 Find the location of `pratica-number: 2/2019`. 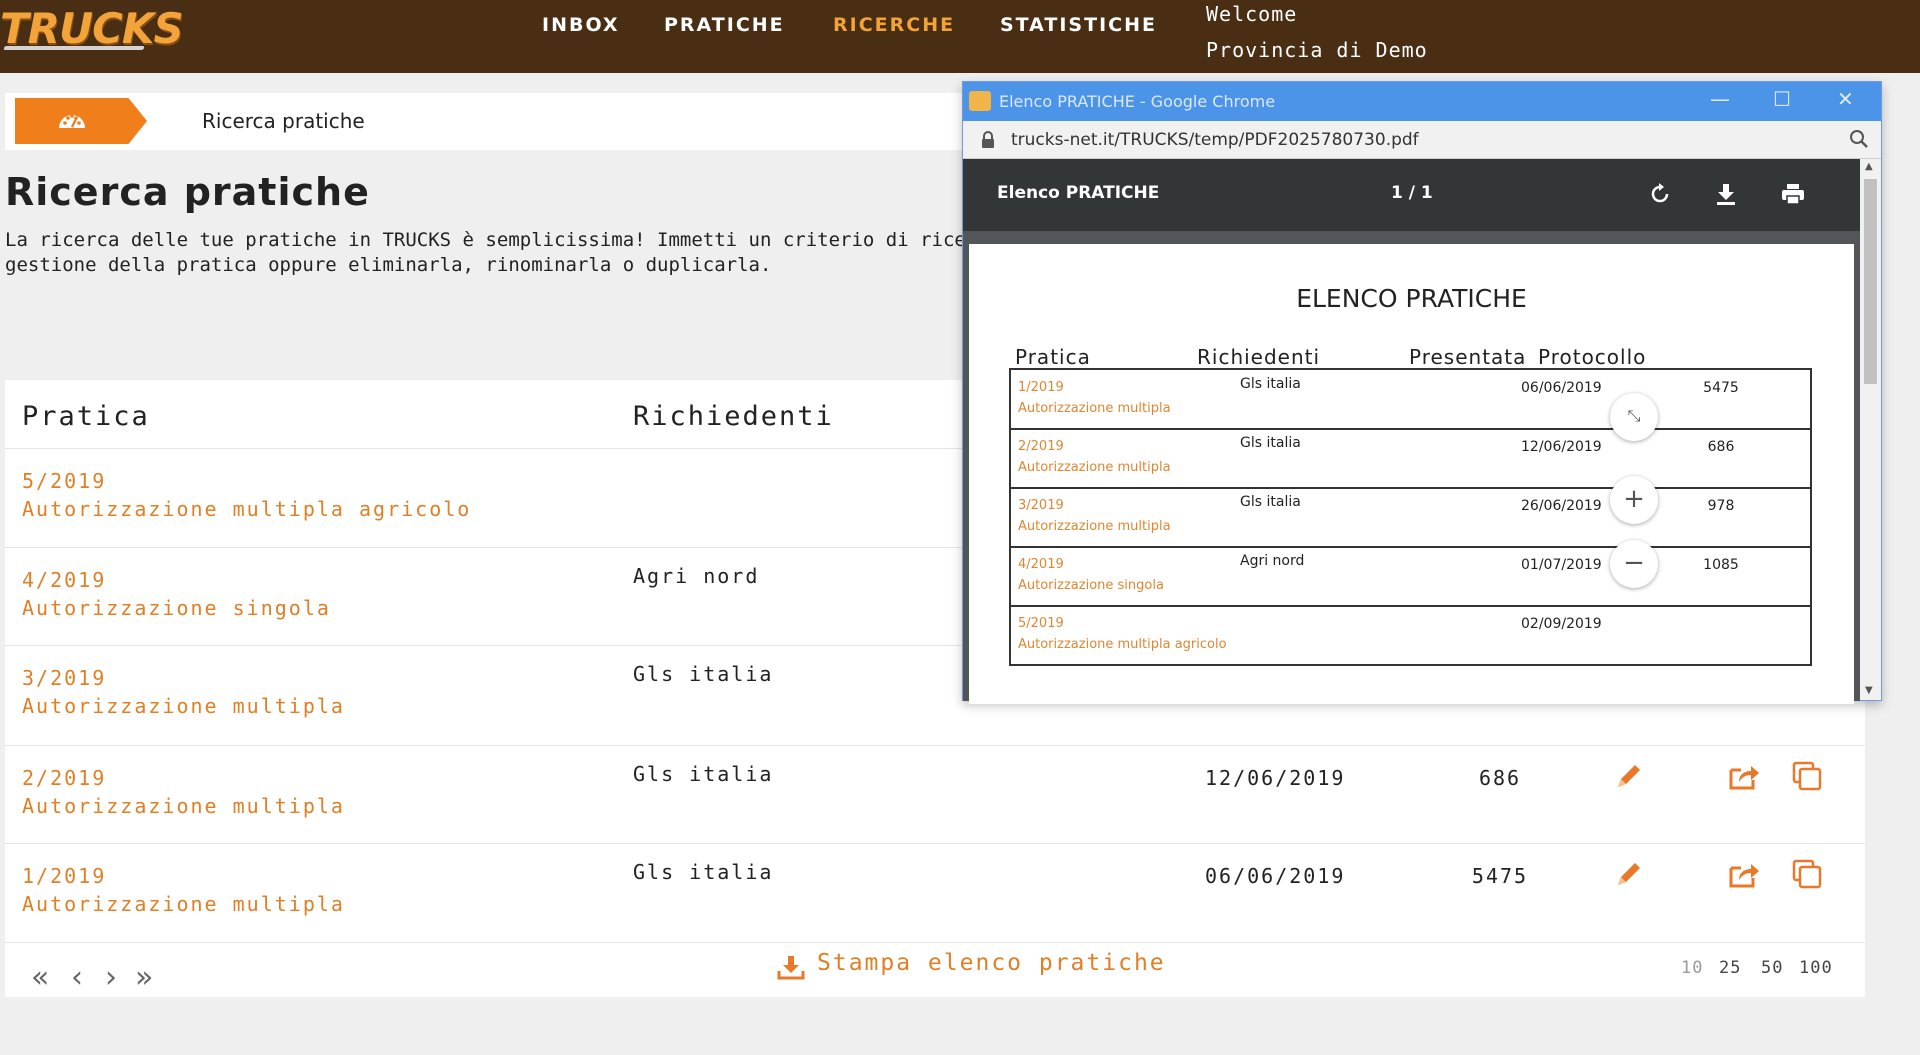

pratica-number: 2/2019 is located at coordinates (64, 778).